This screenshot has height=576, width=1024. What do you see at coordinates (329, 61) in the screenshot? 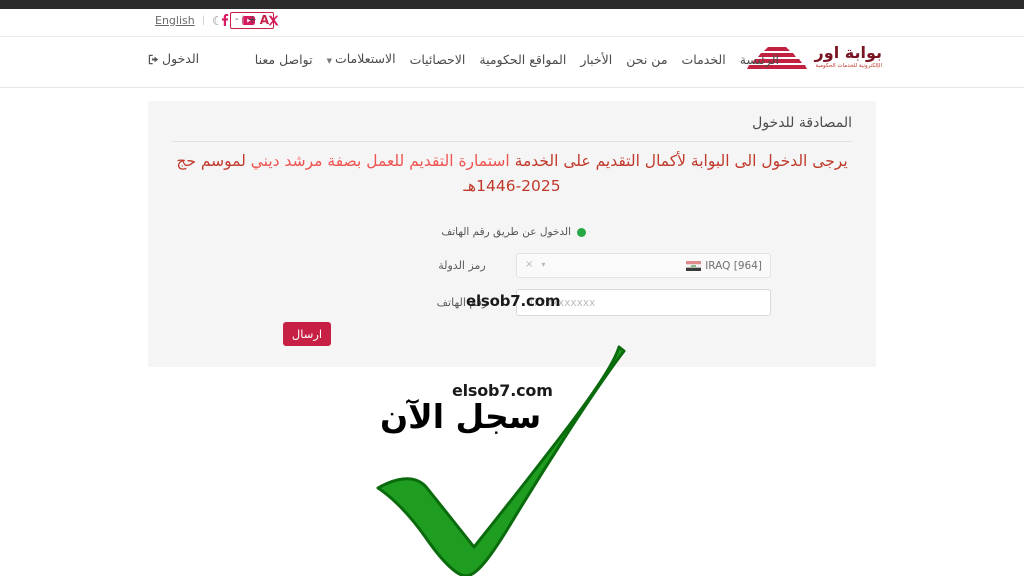
I see `chevron-down-icon: ▼` at bounding box center [329, 61].